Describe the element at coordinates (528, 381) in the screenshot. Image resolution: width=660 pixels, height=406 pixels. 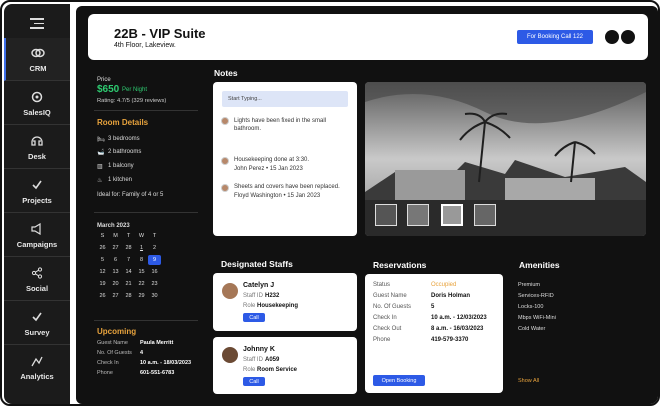
I see `show-all-link: Show All` at that location.